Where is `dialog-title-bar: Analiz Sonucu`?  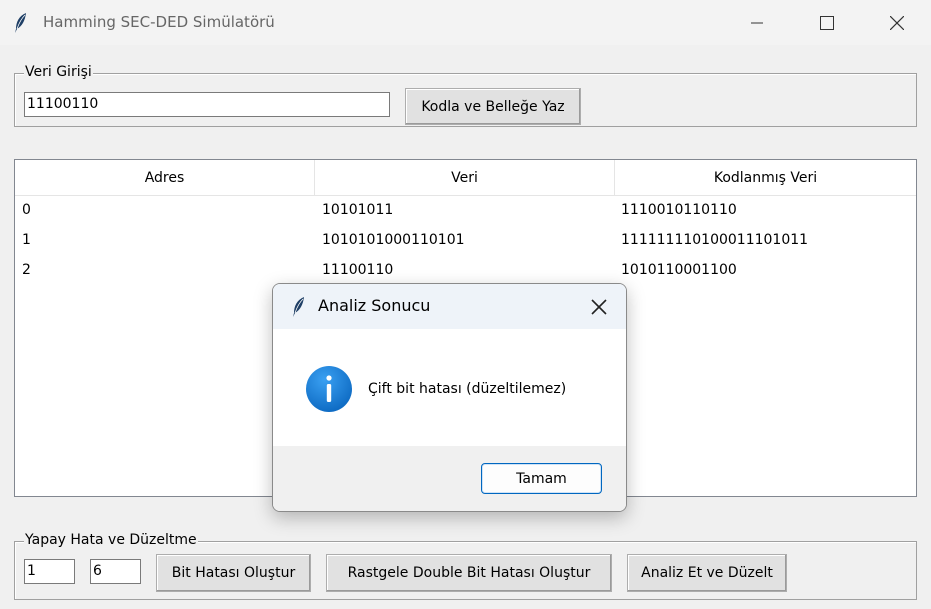
dialog-title-bar: Analiz Sonucu is located at coordinates (449, 306).